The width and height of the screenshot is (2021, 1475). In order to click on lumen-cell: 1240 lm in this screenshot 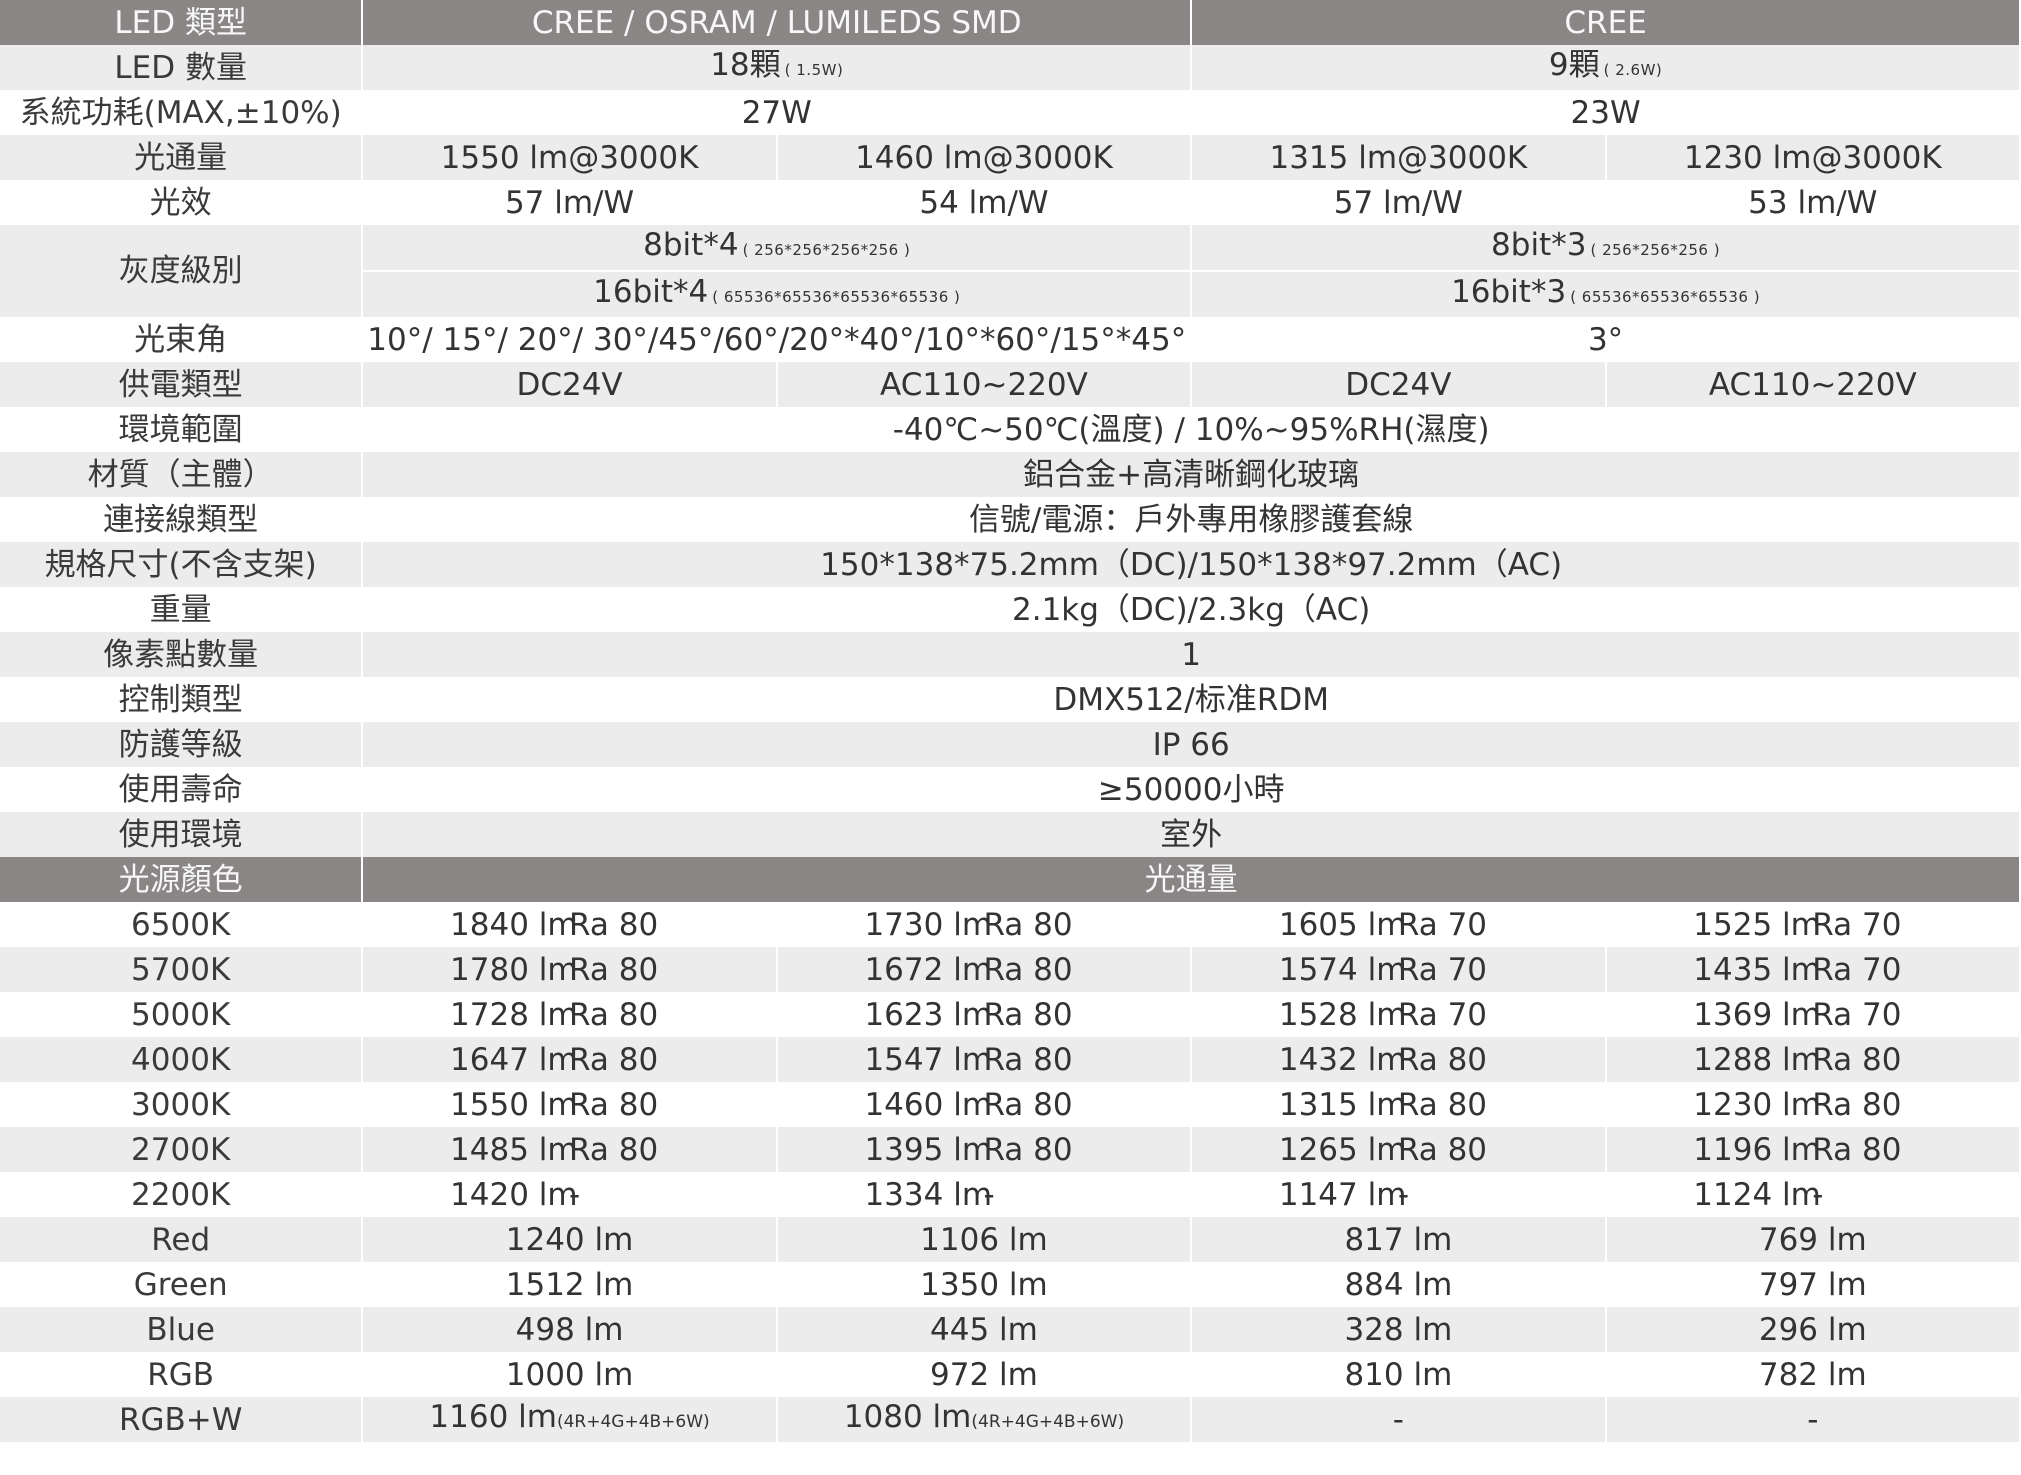, I will do `click(570, 1239)`.